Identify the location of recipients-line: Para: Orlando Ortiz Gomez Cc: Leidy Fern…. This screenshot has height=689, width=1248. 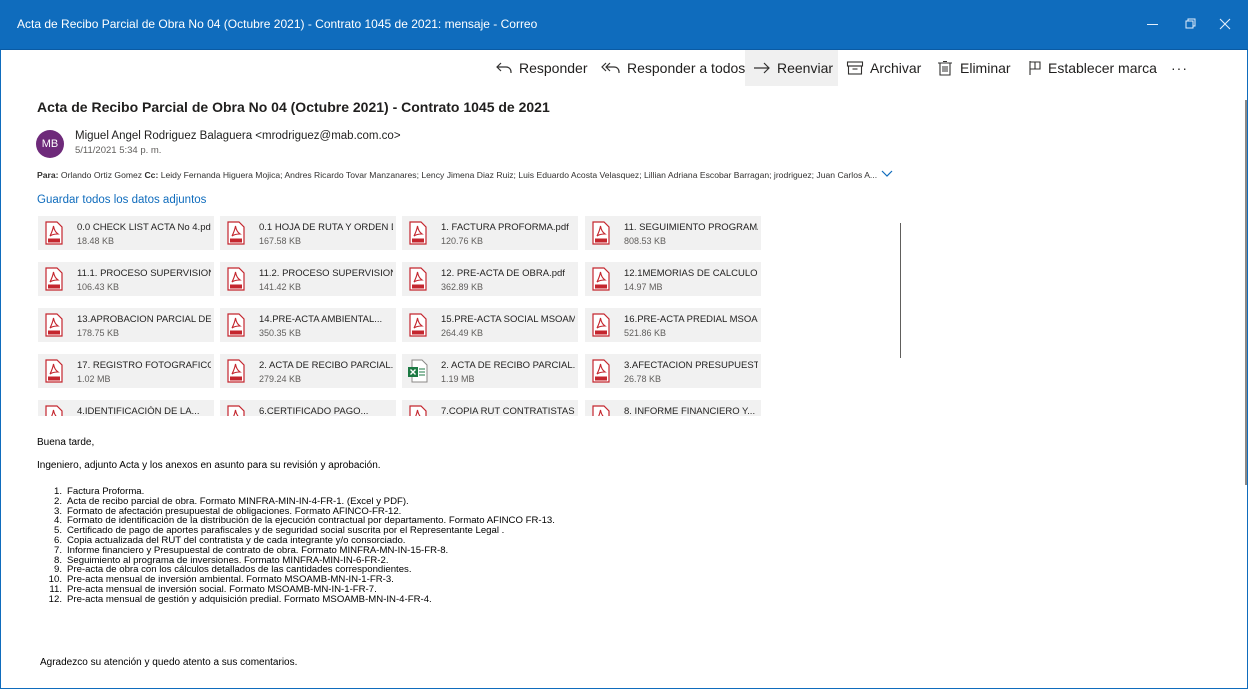
(457, 175).